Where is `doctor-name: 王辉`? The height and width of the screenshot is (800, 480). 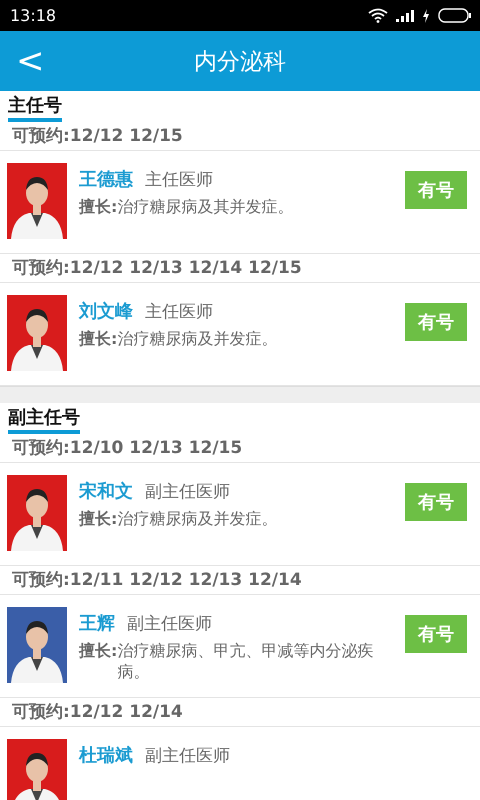
doctor-name: 王辉 is located at coordinates (97, 623).